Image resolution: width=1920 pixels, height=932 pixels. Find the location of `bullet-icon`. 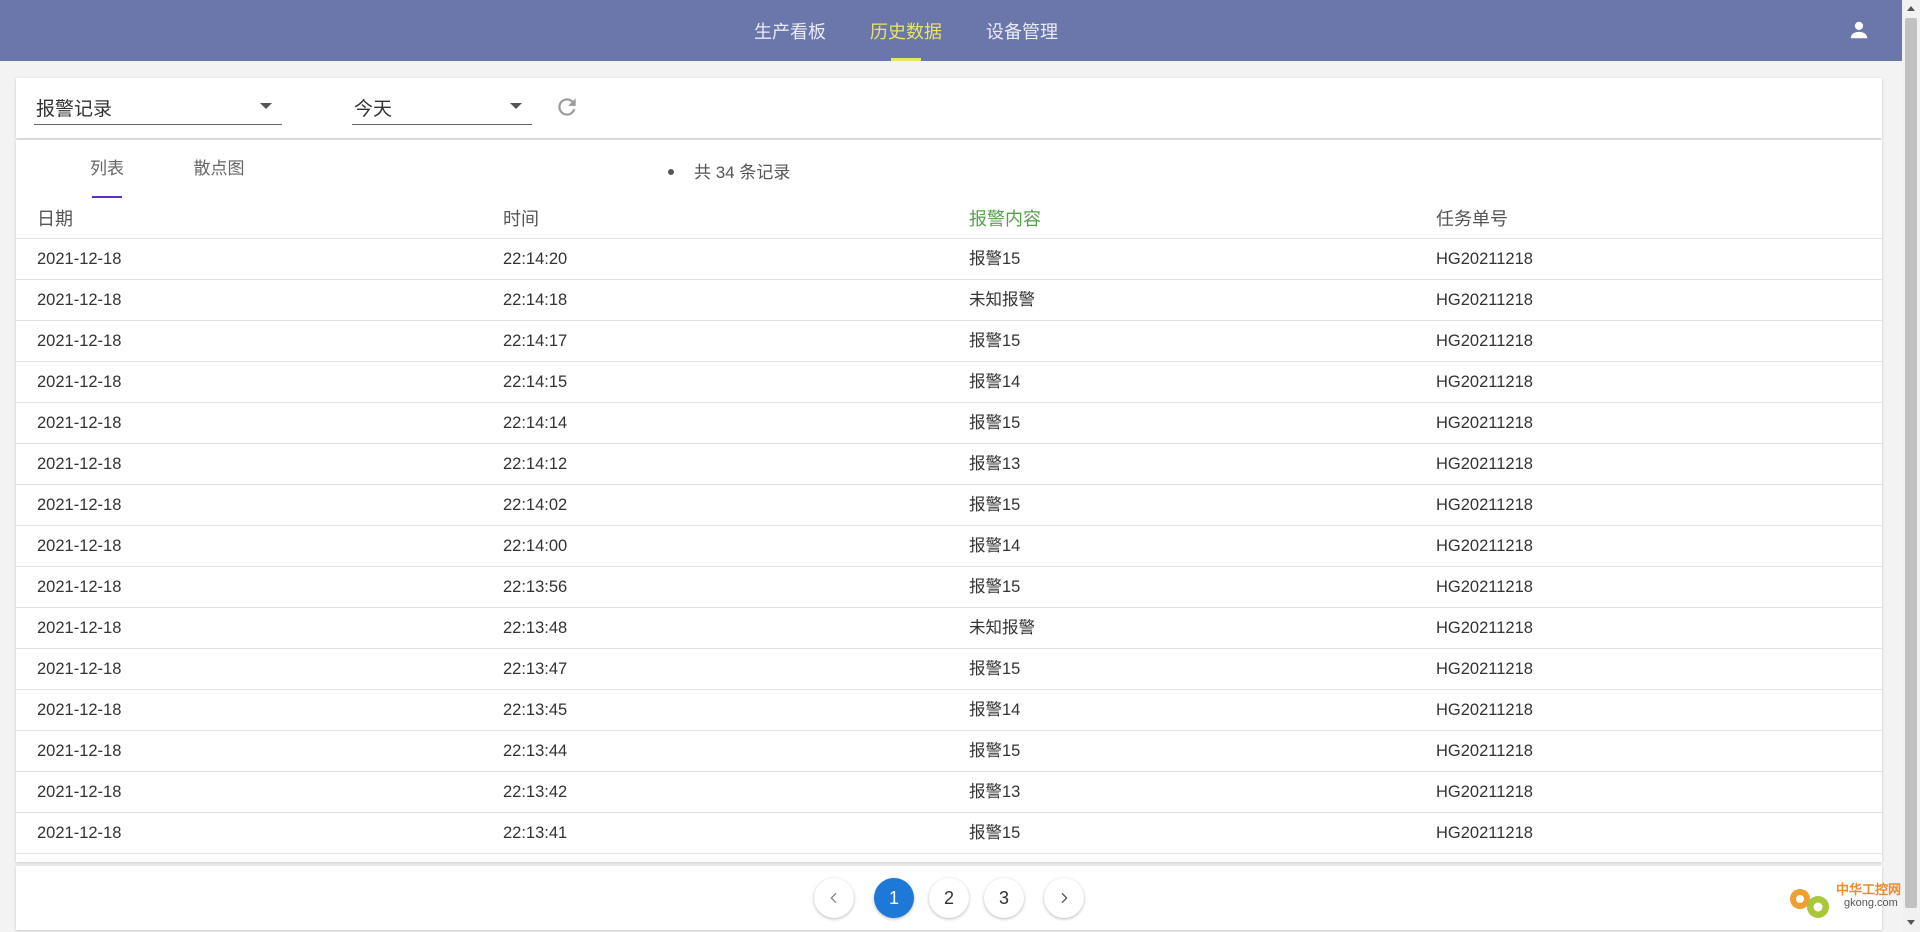

bullet-icon is located at coordinates (671, 172).